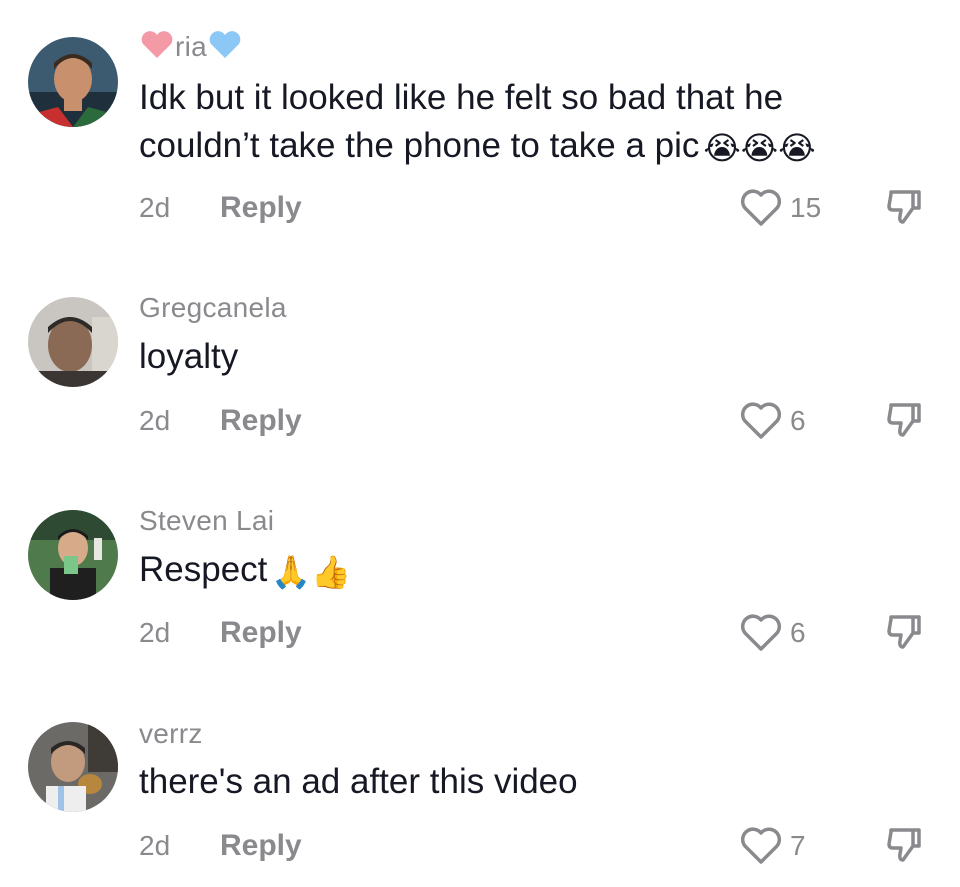 This screenshot has width=960, height=887. Describe the element at coordinates (798, 845) in the screenshot. I see `like-count: 7` at that location.